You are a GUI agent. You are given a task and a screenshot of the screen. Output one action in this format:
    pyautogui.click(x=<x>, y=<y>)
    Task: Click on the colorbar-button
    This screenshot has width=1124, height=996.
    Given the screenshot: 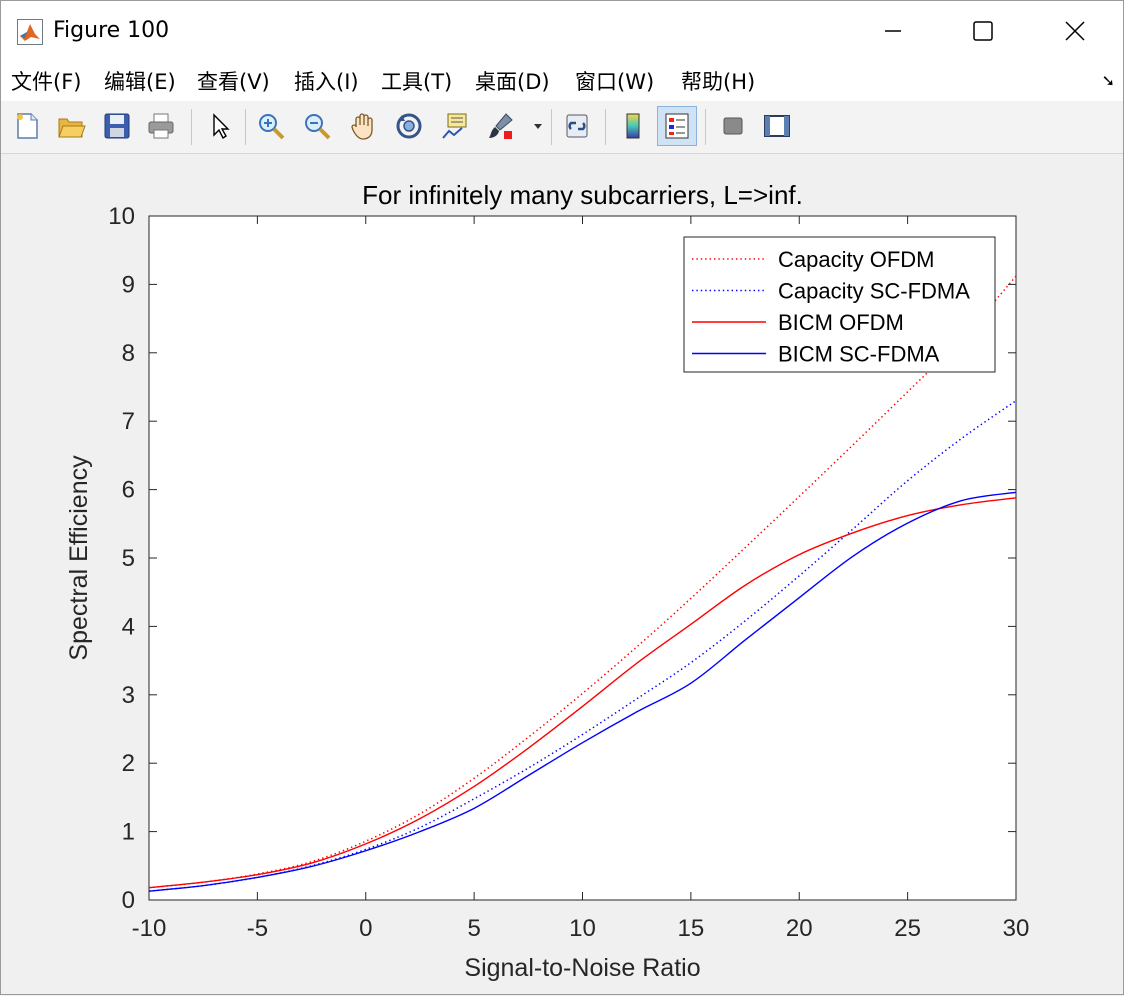 What is the action you would take?
    pyautogui.click(x=633, y=126)
    